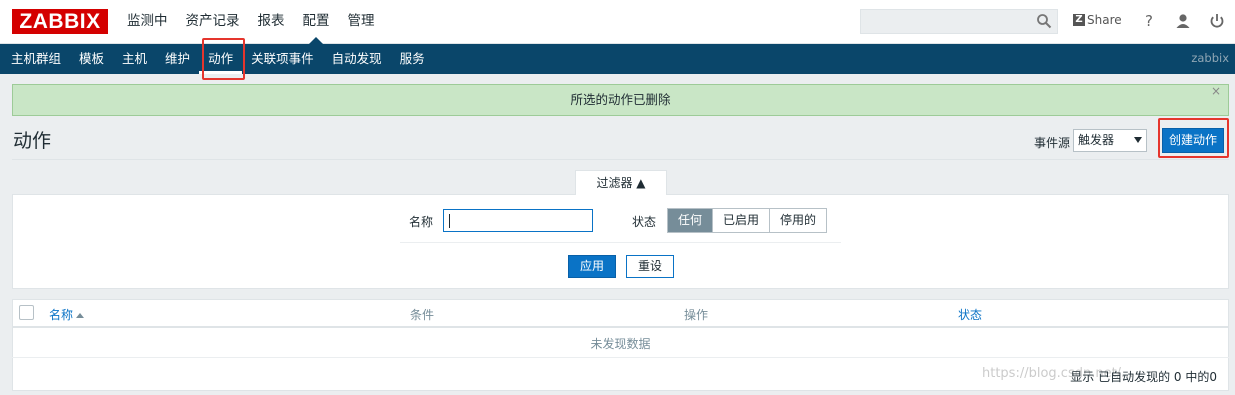 The image size is (1235, 395). Describe the element at coordinates (271, 22) in the screenshot. I see `menu-reports: 报表` at that location.